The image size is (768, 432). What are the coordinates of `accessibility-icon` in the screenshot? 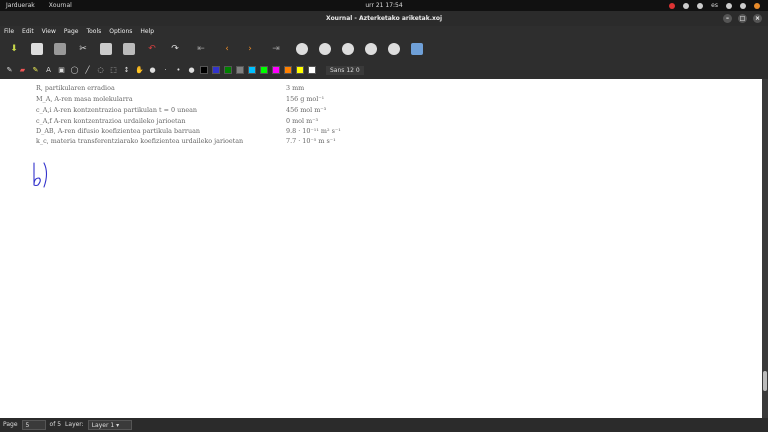 It's located at (686, 5).